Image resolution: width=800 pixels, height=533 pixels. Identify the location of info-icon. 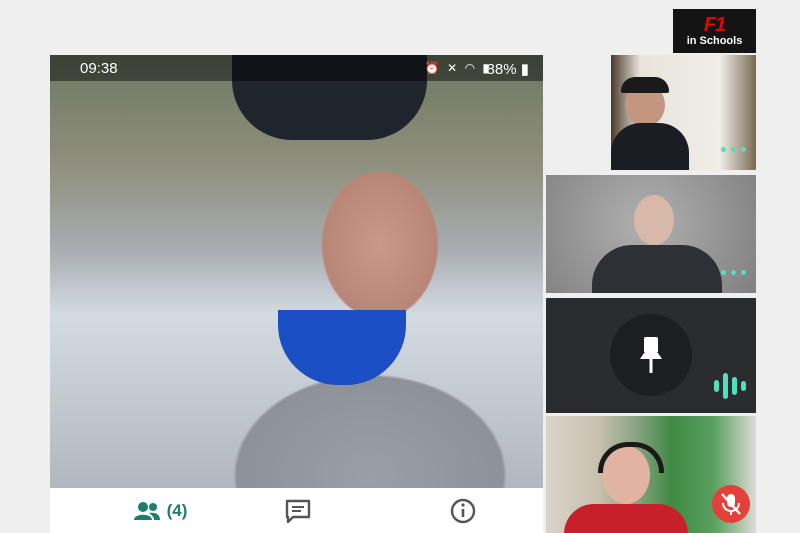
(463, 510).